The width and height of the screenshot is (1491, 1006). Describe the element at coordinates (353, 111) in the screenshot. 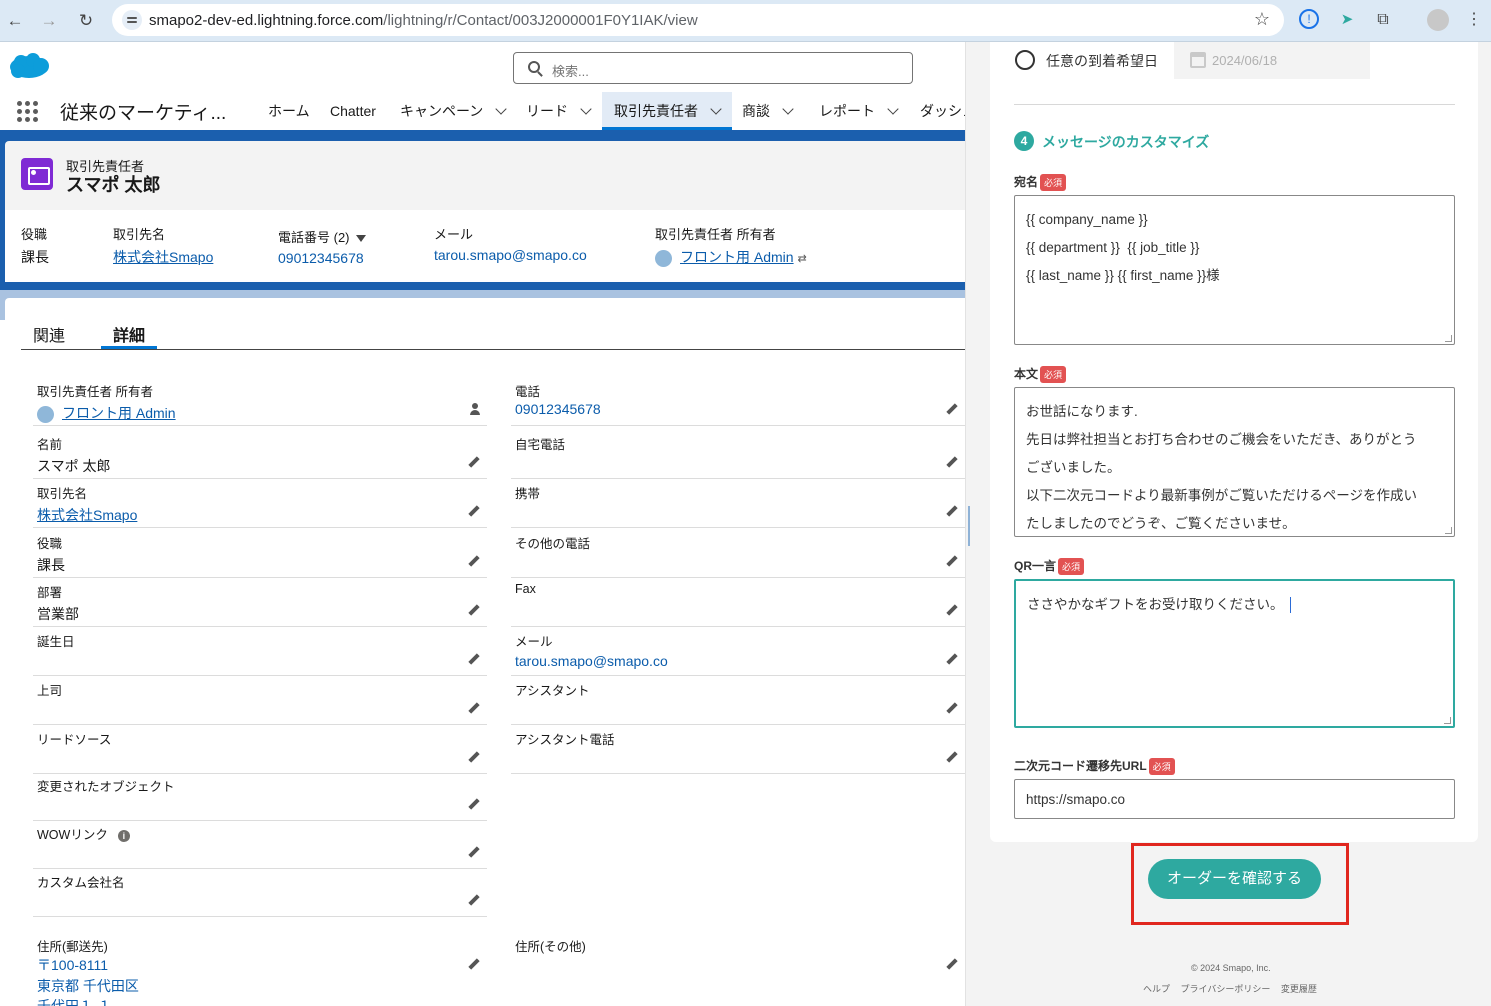

I see `nav-chatter: Chatter` at that location.